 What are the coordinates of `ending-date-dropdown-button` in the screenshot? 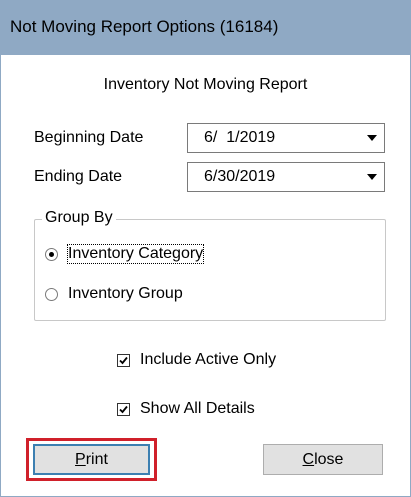 It's located at (372, 177).